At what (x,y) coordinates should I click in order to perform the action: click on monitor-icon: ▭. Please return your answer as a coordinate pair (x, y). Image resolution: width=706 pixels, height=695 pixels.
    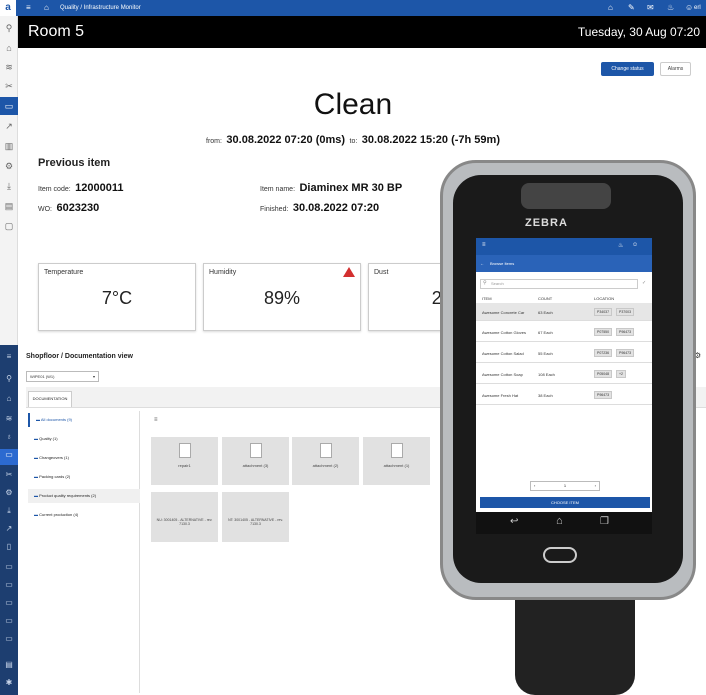
    Looking at the image, I should click on (9, 457).